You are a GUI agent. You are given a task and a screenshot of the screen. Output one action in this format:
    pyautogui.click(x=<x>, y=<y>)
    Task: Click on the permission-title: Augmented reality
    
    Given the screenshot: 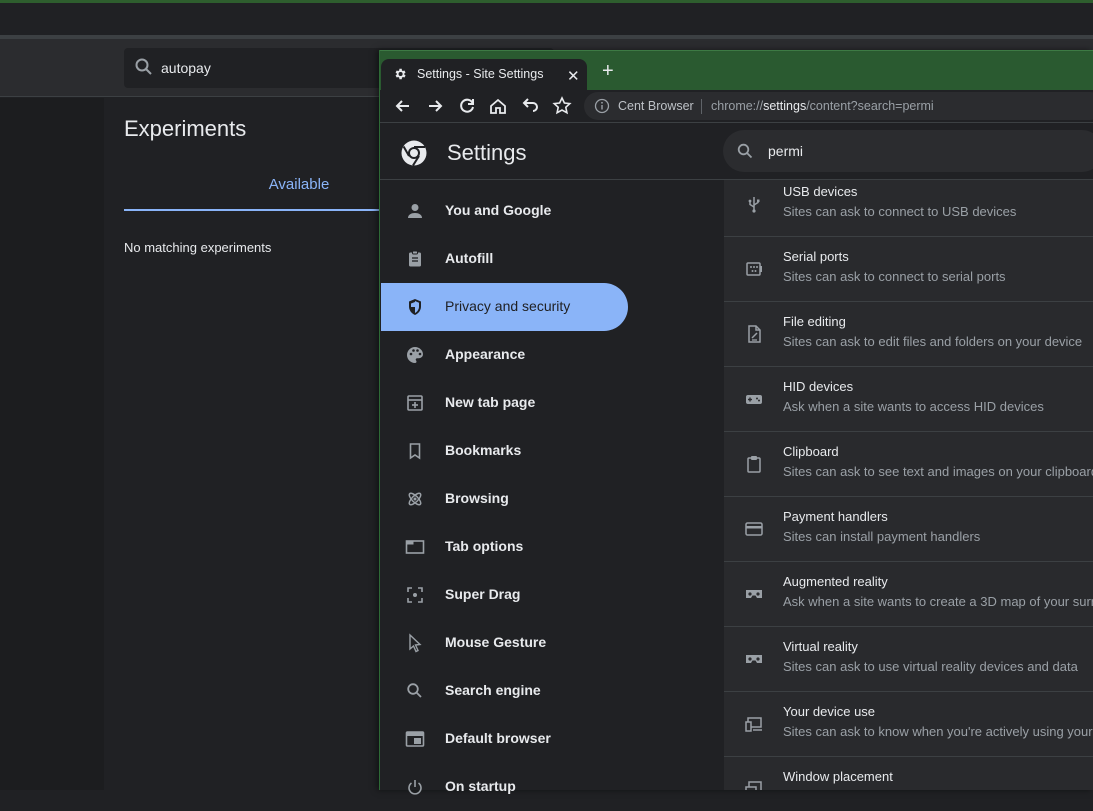 What is the action you would take?
    pyautogui.click(x=835, y=581)
    